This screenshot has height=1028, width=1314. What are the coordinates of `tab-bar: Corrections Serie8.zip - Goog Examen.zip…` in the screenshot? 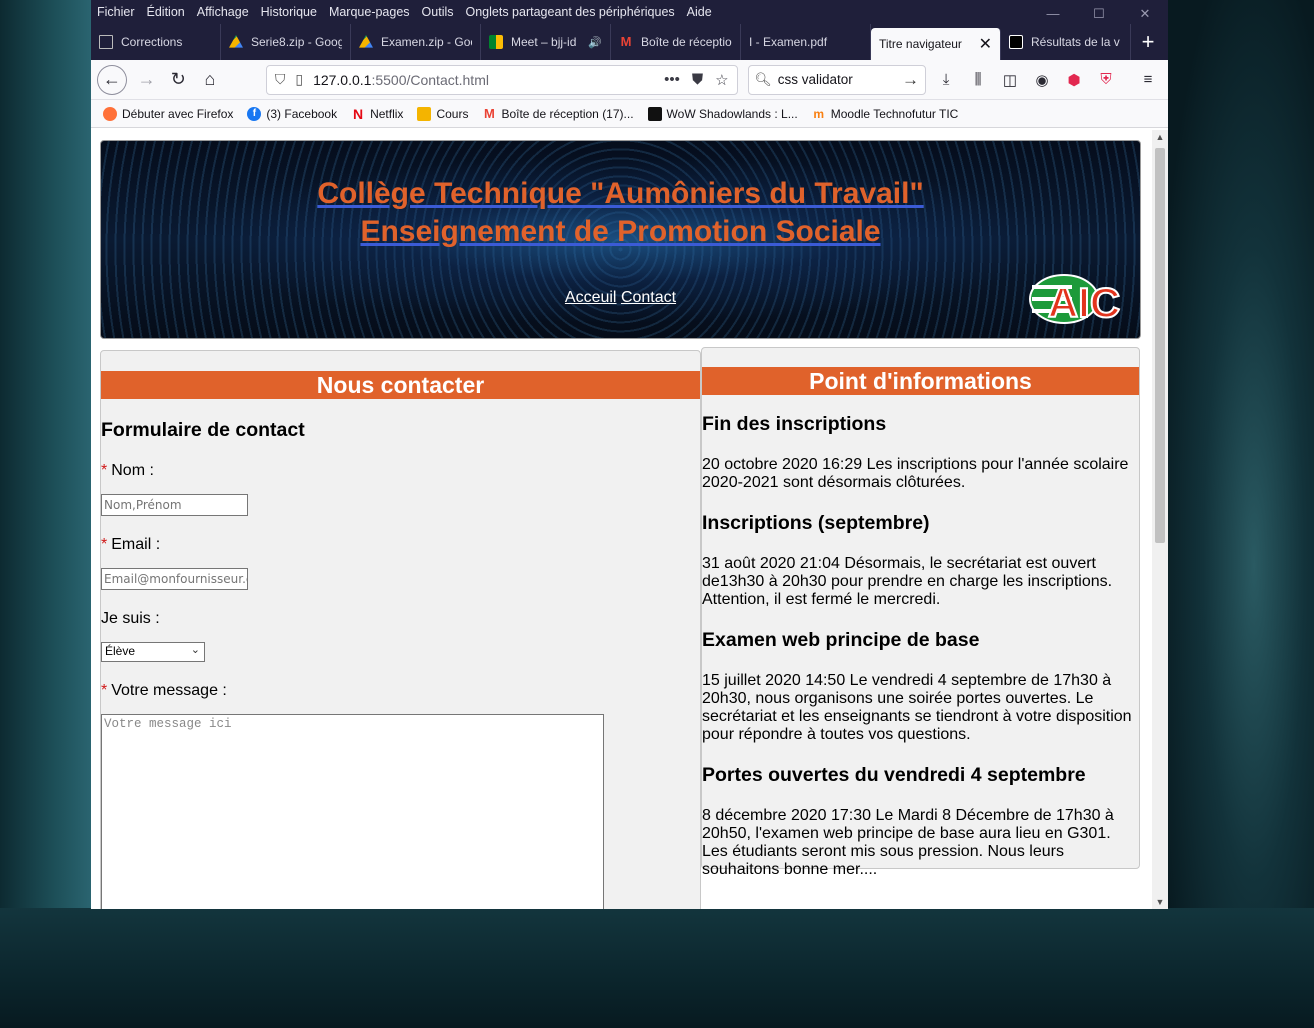 It's located at (629, 42).